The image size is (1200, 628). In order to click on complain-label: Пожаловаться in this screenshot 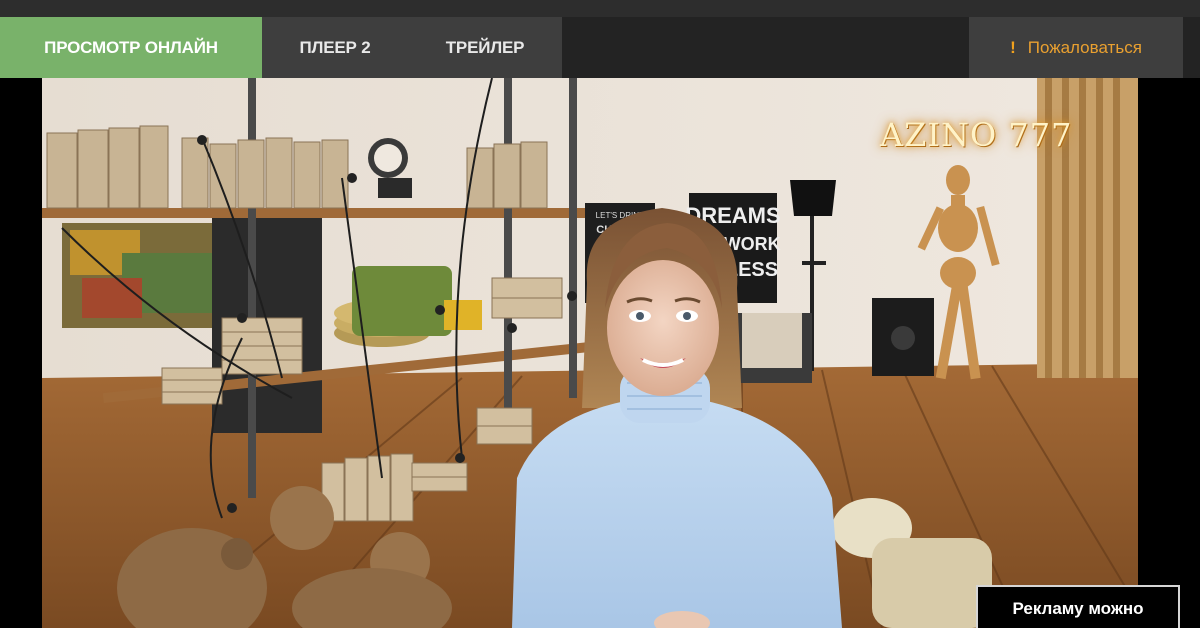, I will do `click(1084, 47)`.